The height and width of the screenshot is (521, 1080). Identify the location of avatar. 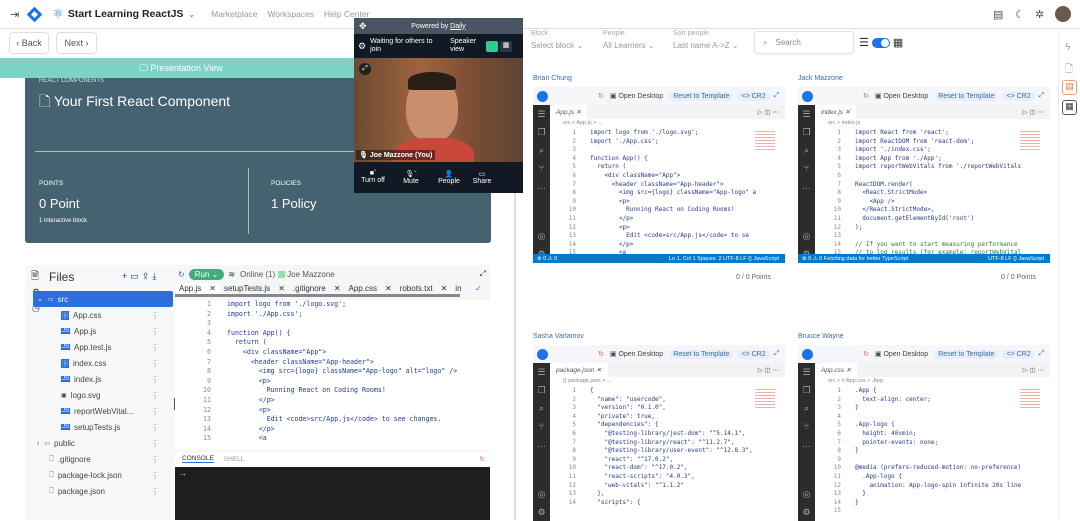
(1063, 14).